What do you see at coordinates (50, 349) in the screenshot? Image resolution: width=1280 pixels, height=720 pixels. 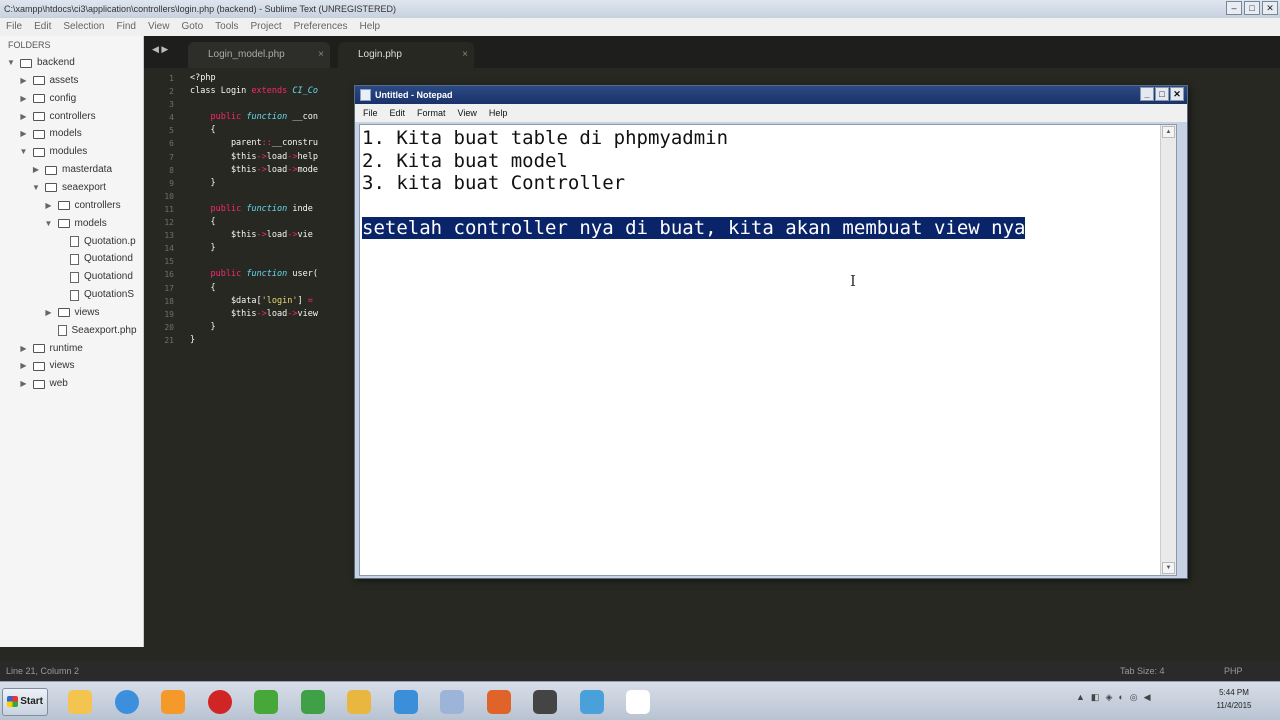 I see `sidebar-item-runtime: ▶ runtime` at bounding box center [50, 349].